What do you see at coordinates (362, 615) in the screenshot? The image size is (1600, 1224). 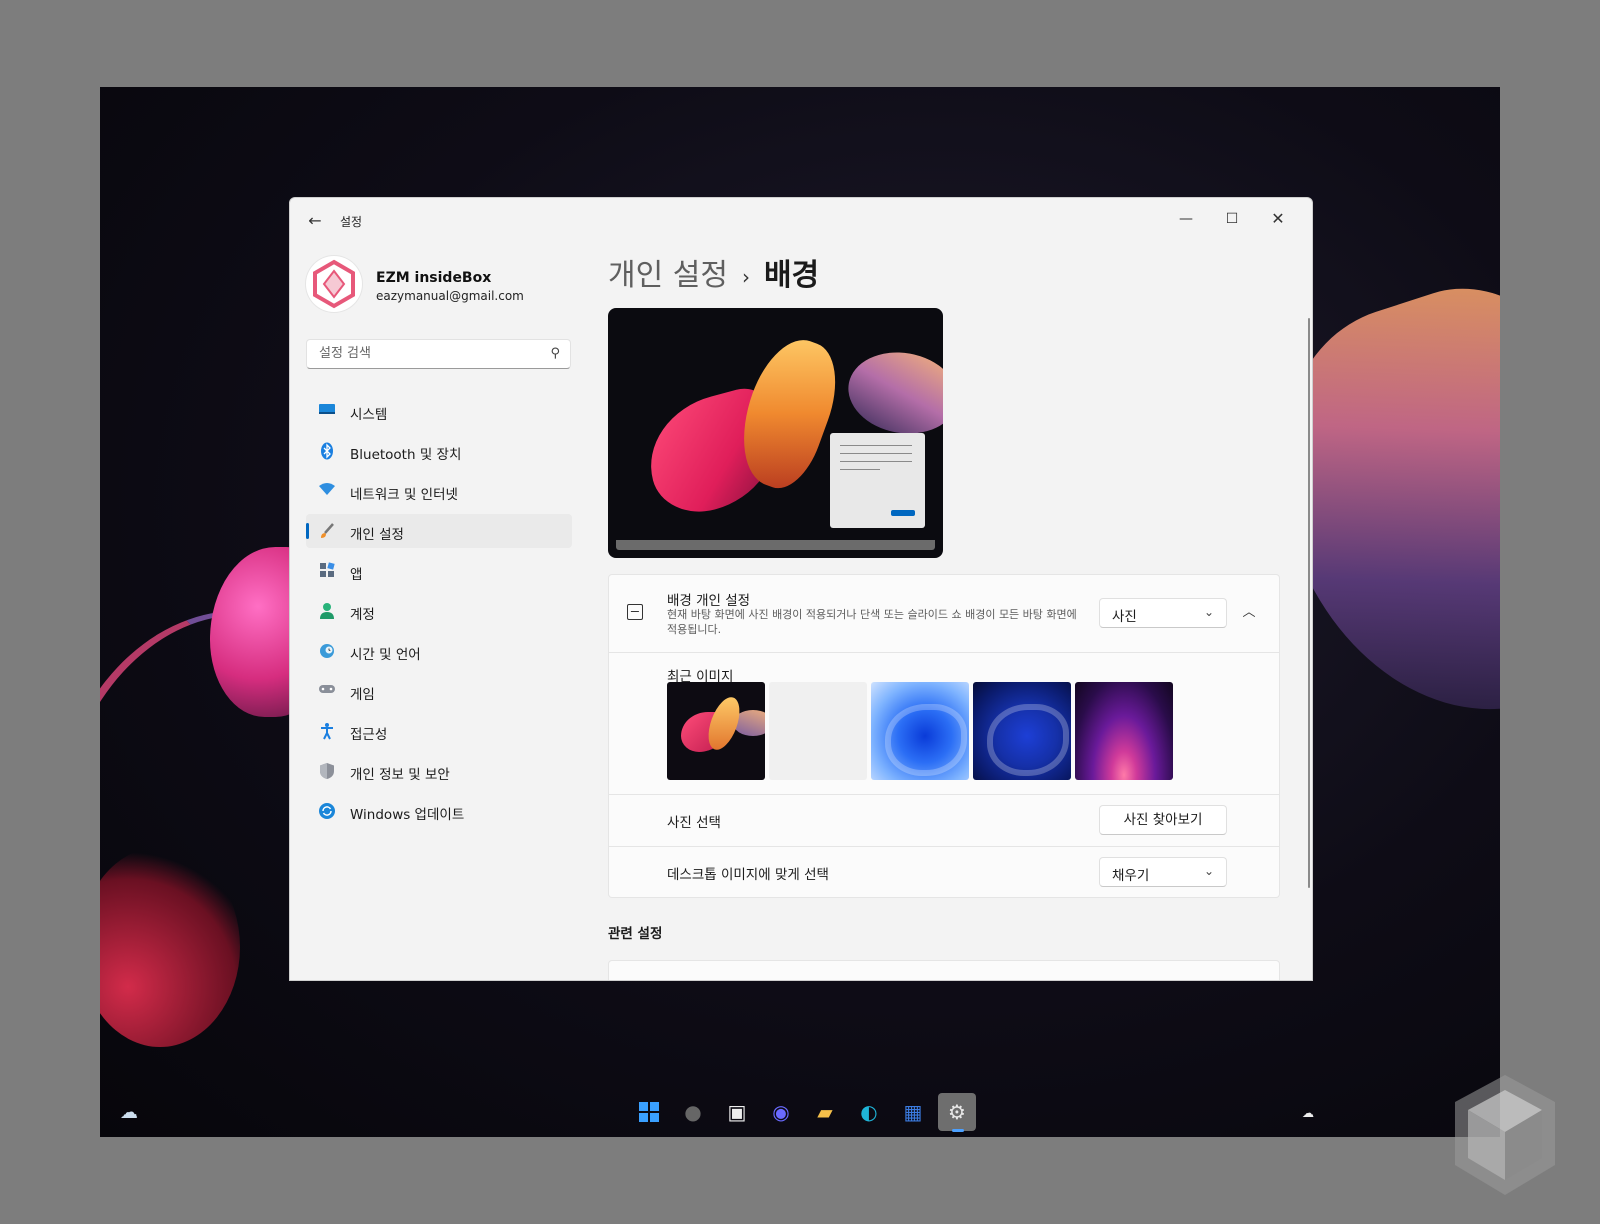 I see `sidebar-item-label: 계정` at bounding box center [362, 615].